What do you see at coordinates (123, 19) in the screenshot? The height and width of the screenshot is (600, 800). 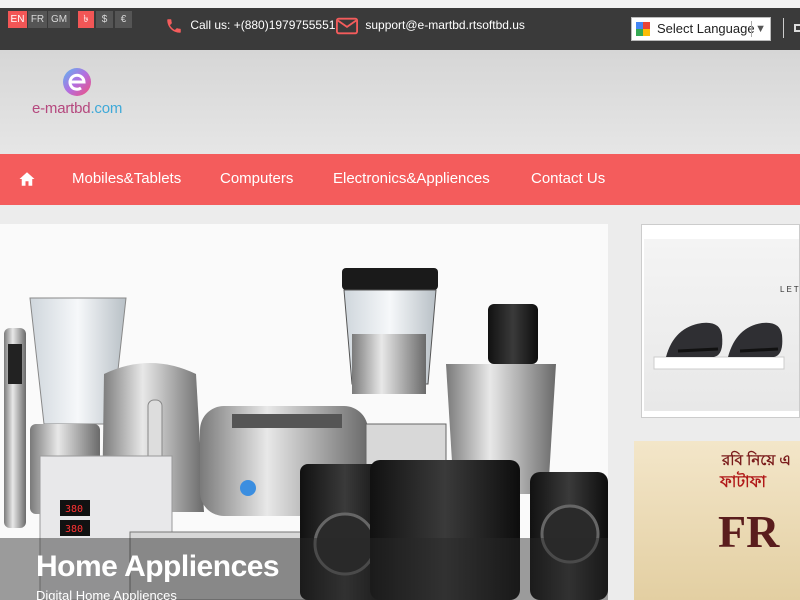 I see `currency-eur-button: €` at bounding box center [123, 19].